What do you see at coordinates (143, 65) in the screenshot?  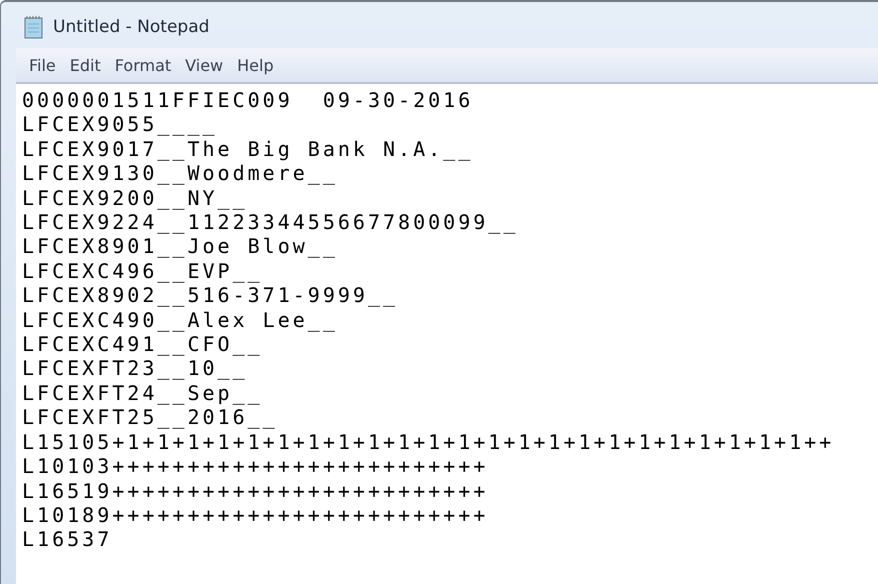 I see `menu-item: Format` at bounding box center [143, 65].